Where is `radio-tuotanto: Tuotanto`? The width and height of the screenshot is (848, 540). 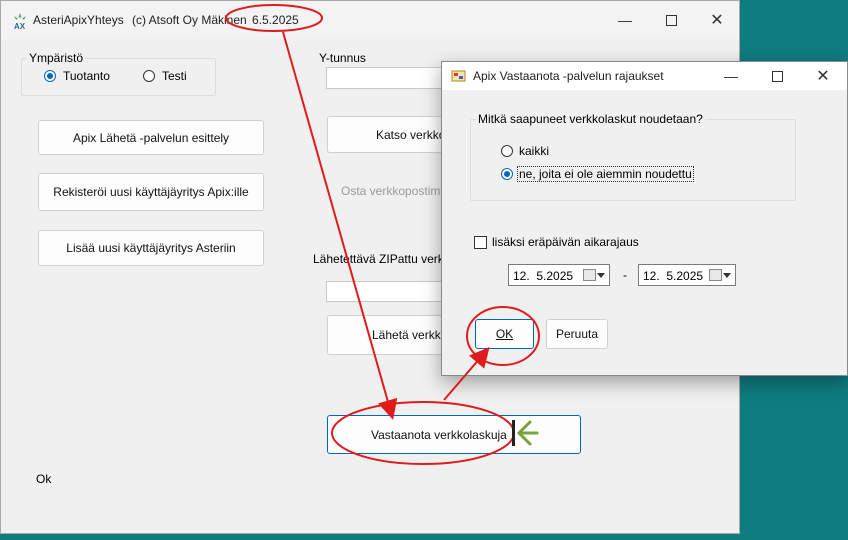 radio-tuotanto: Tuotanto is located at coordinates (77, 76).